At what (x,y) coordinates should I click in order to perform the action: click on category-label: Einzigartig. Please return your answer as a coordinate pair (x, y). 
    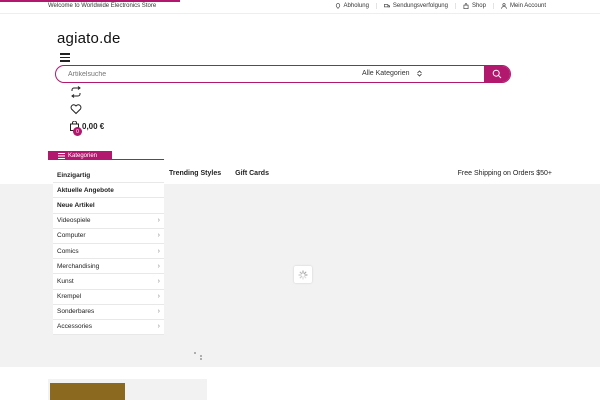
    Looking at the image, I should click on (74, 175).